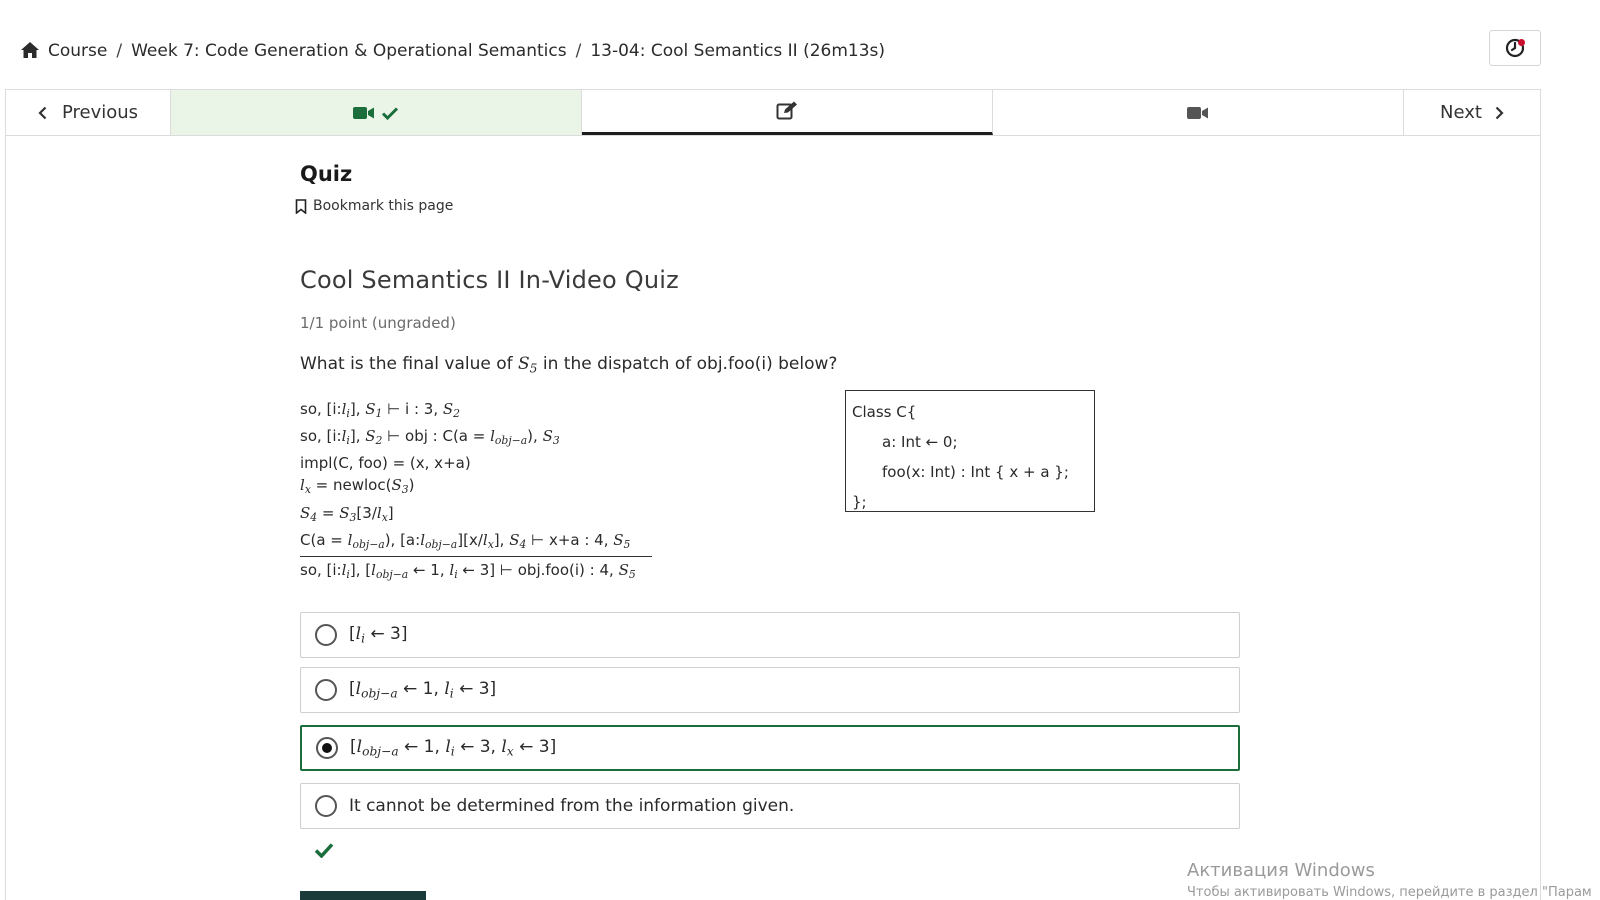  I want to click on home-icon, so click(30, 51).